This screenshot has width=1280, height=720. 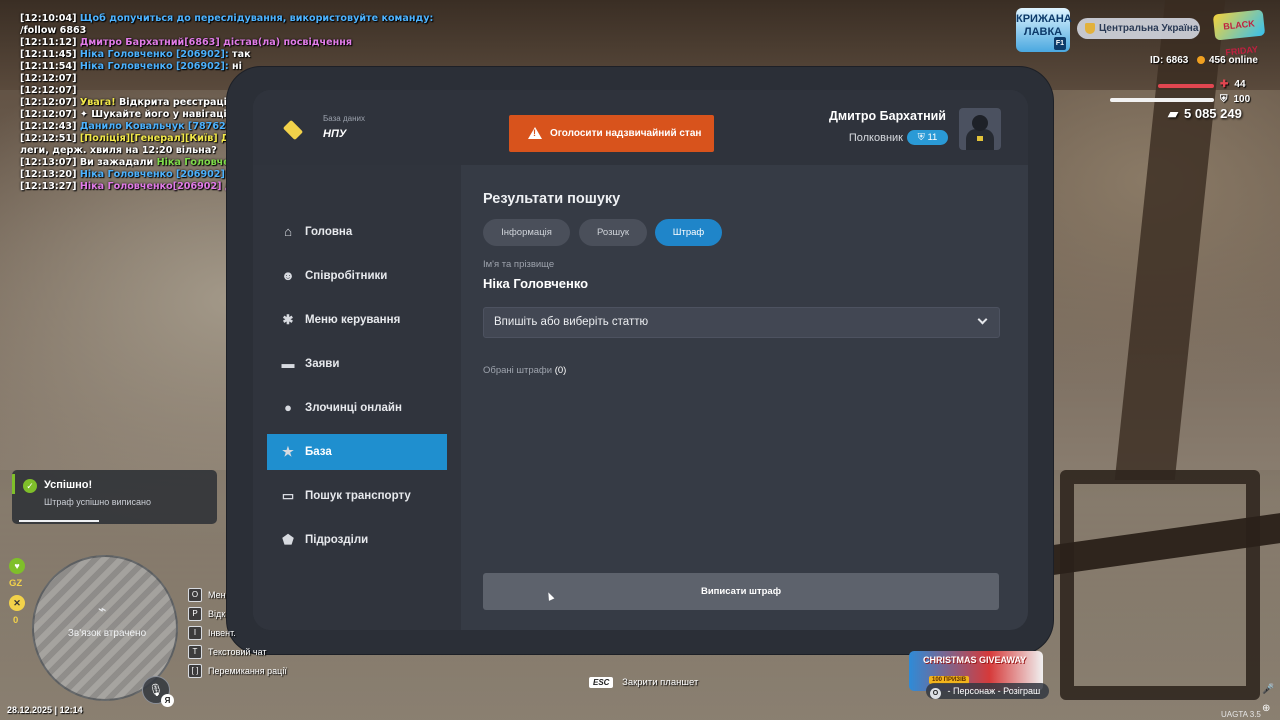 What do you see at coordinates (552, 199) in the screenshot?
I see `page-title: Результати пошуку` at bounding box center [552, 199].